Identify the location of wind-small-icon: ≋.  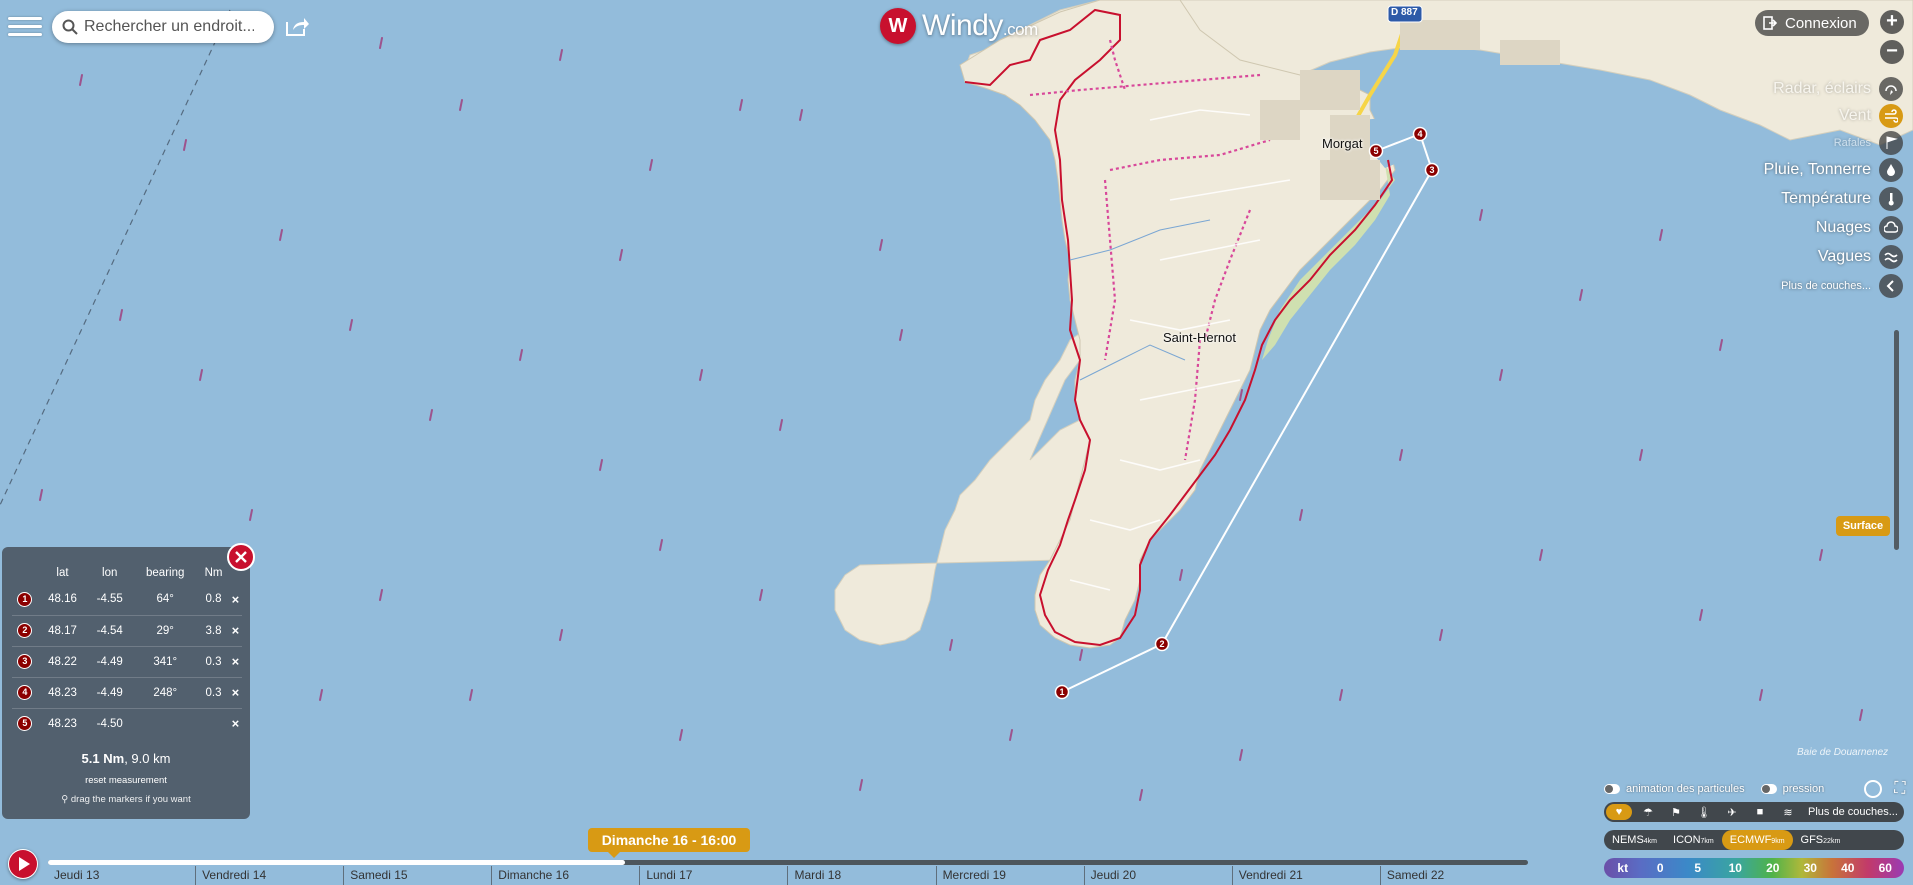
(1788, 812).